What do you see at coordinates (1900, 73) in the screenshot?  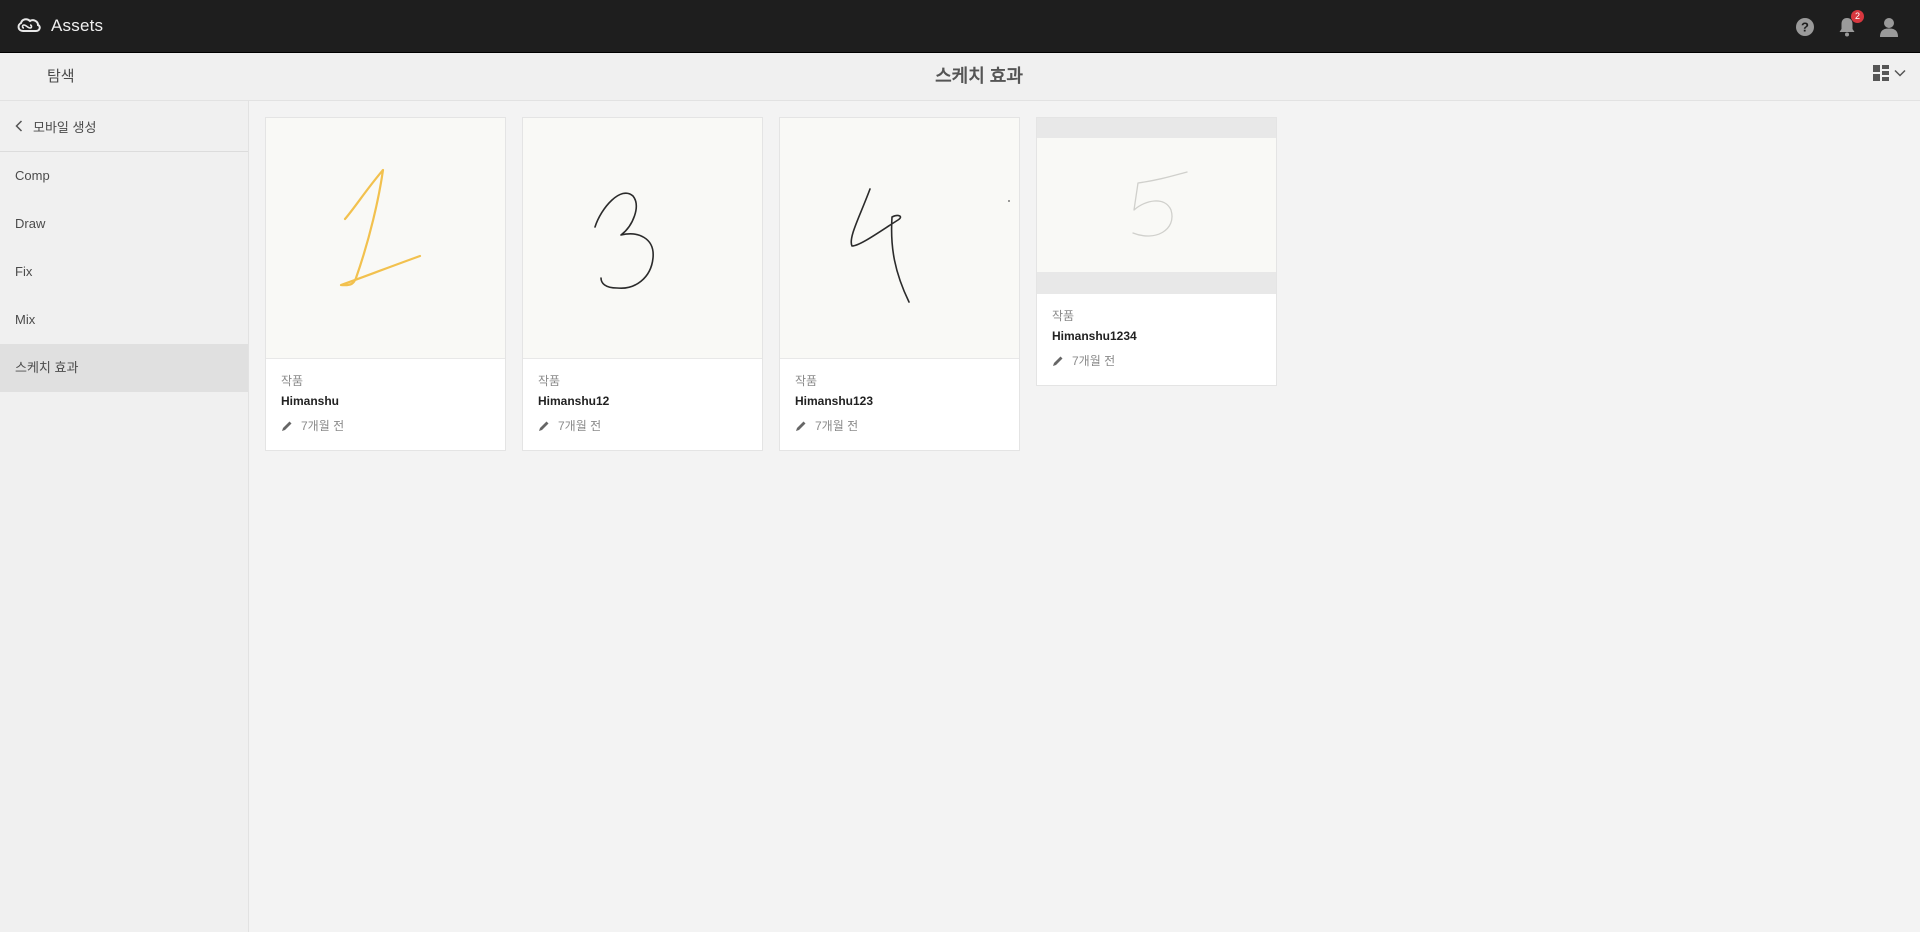 I see `chevron-down-icon` at bounding box center [1900, 73].